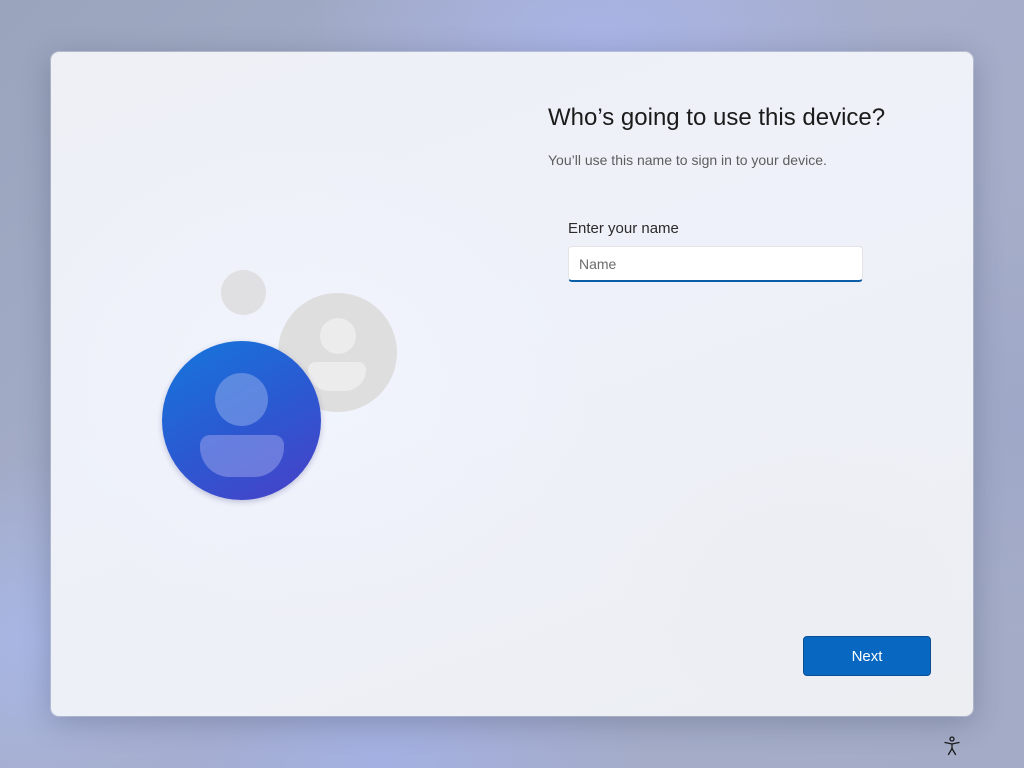  I want to click on name-input, so click(715, 264).